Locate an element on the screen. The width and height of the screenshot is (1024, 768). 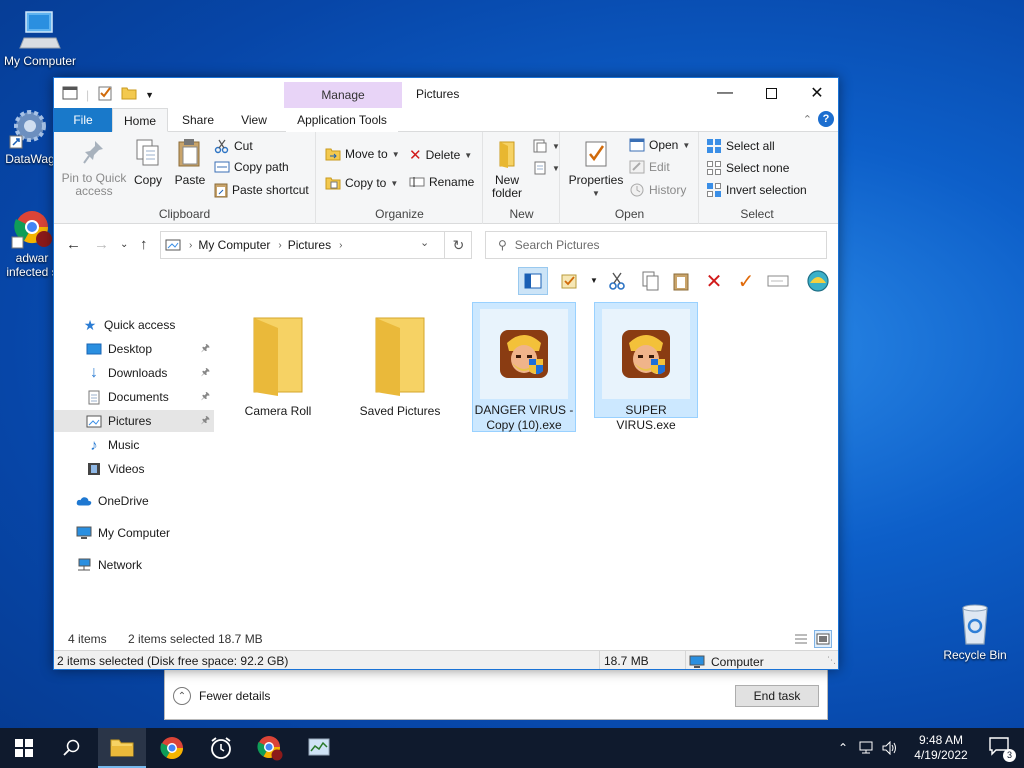
status-row: 4 items 2 items selected 18.7 MB is located at coordinates (446, 639).